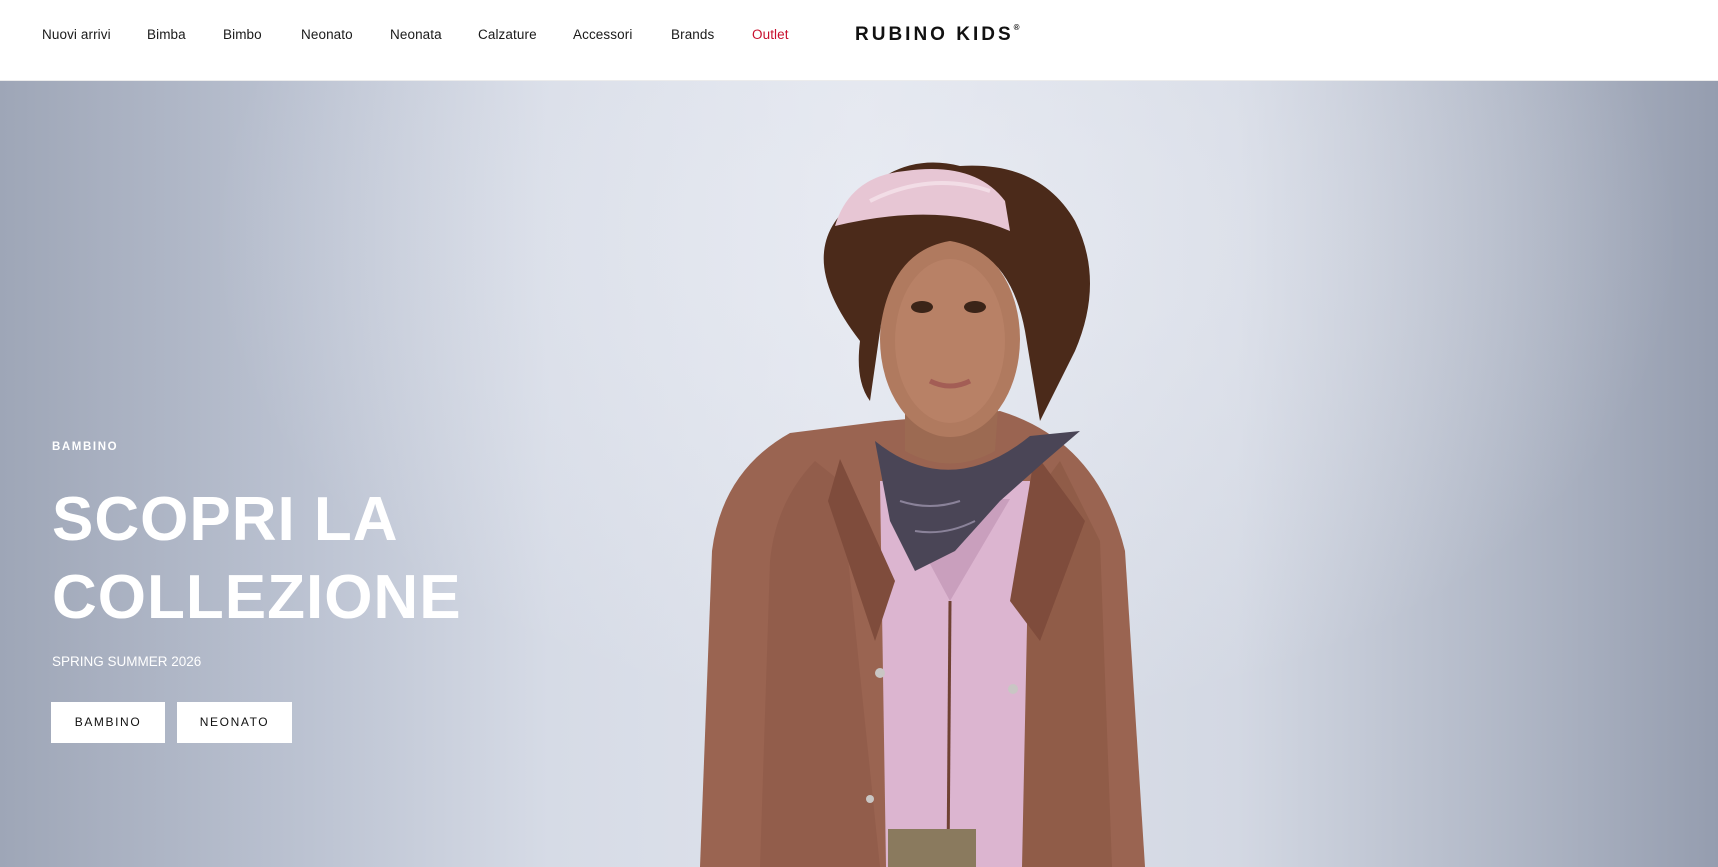  Describe the element at coordinates (692, 34) in the screenshot. I see `nav-item-brands: Brands` at that location.